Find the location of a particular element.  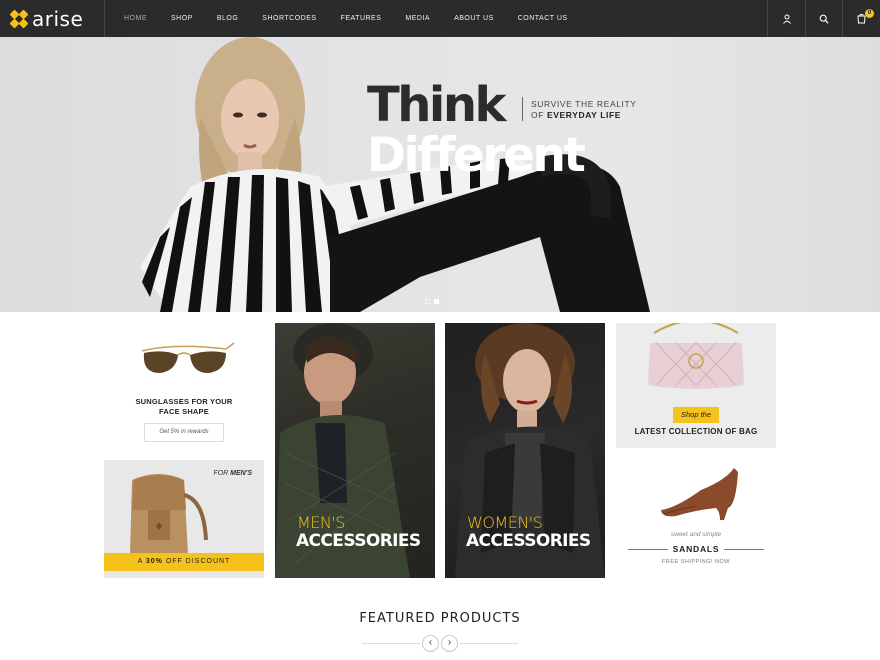

featured-rule-right is located at coordinates (489, 643).